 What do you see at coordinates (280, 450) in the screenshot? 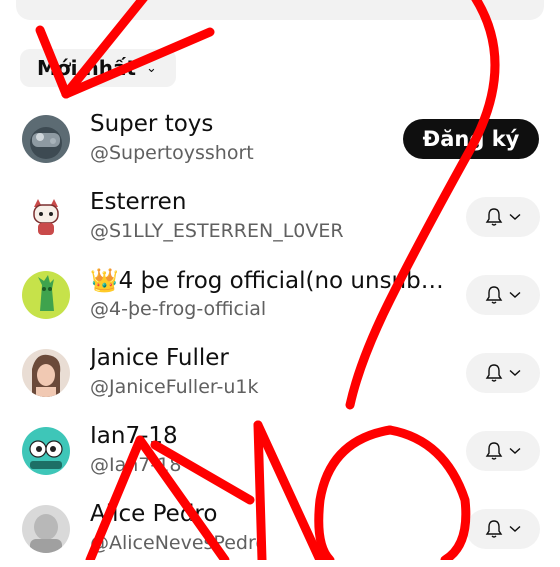
I see `channel-row: Ian7-18 @Ian7-18` at bounding box center [280, 450].